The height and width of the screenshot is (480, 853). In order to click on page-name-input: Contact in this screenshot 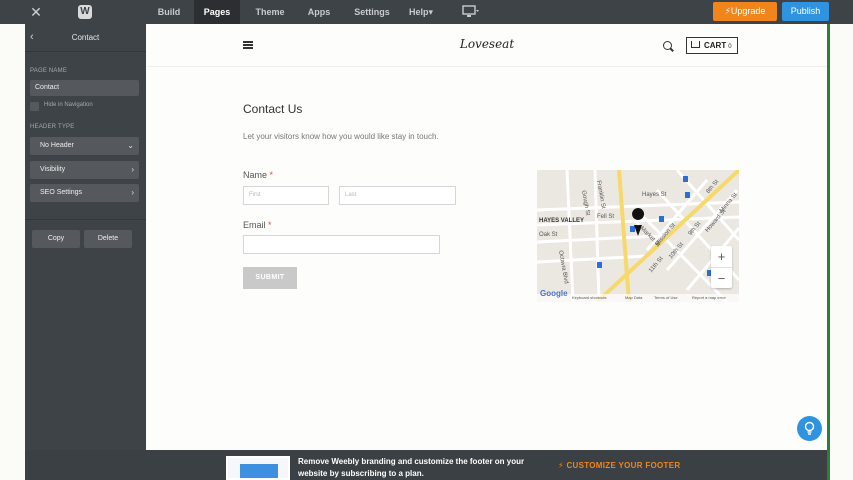, I will do `click(84, 88)`.